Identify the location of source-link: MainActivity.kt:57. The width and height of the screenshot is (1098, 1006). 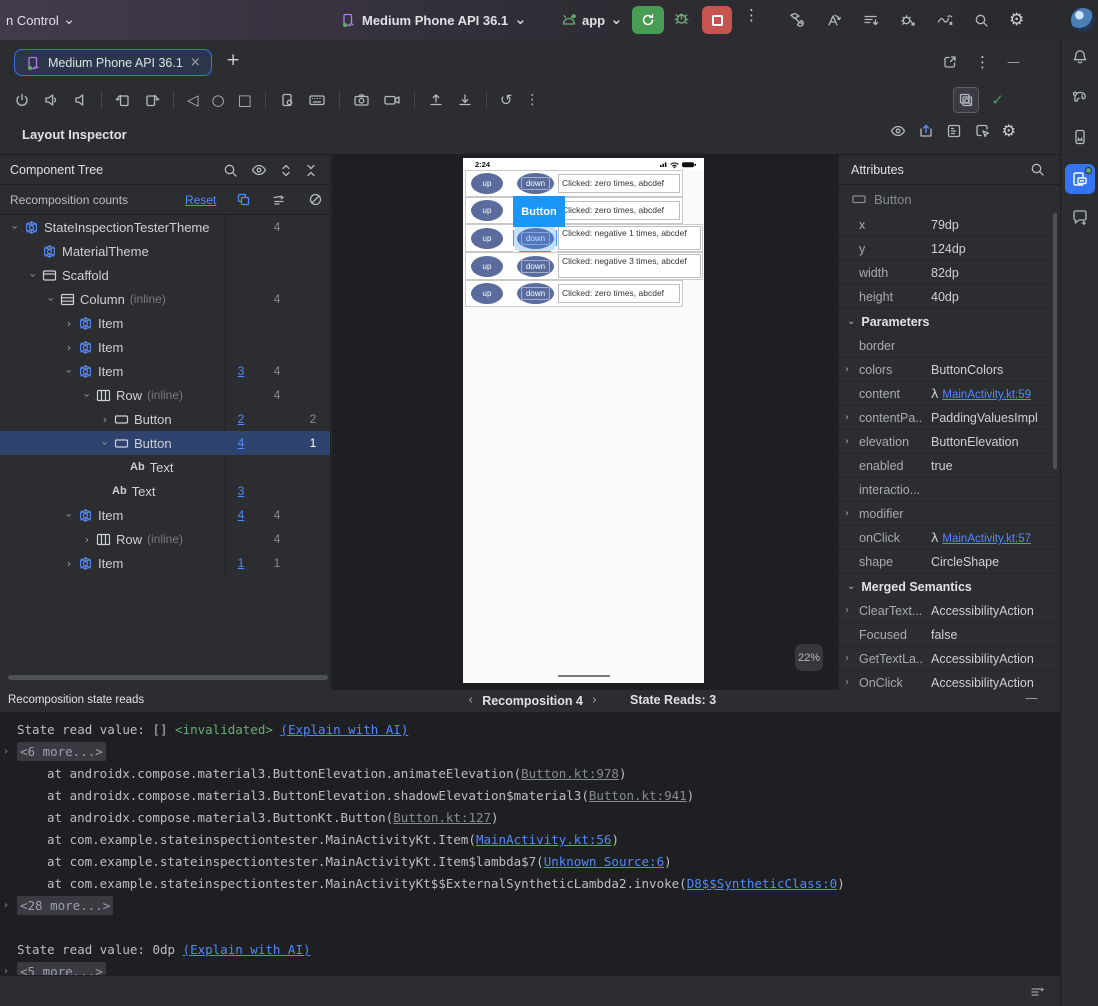
(986, 539).